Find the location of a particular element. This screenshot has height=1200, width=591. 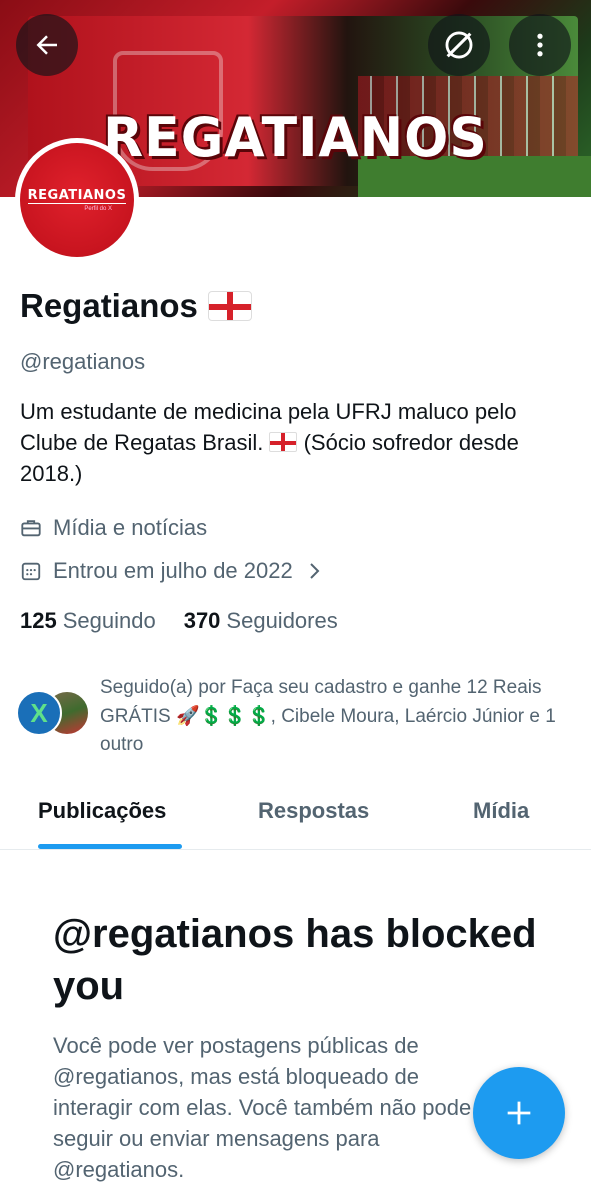

tab-publicacoes: Publicações is located at coordinates (102, 811).